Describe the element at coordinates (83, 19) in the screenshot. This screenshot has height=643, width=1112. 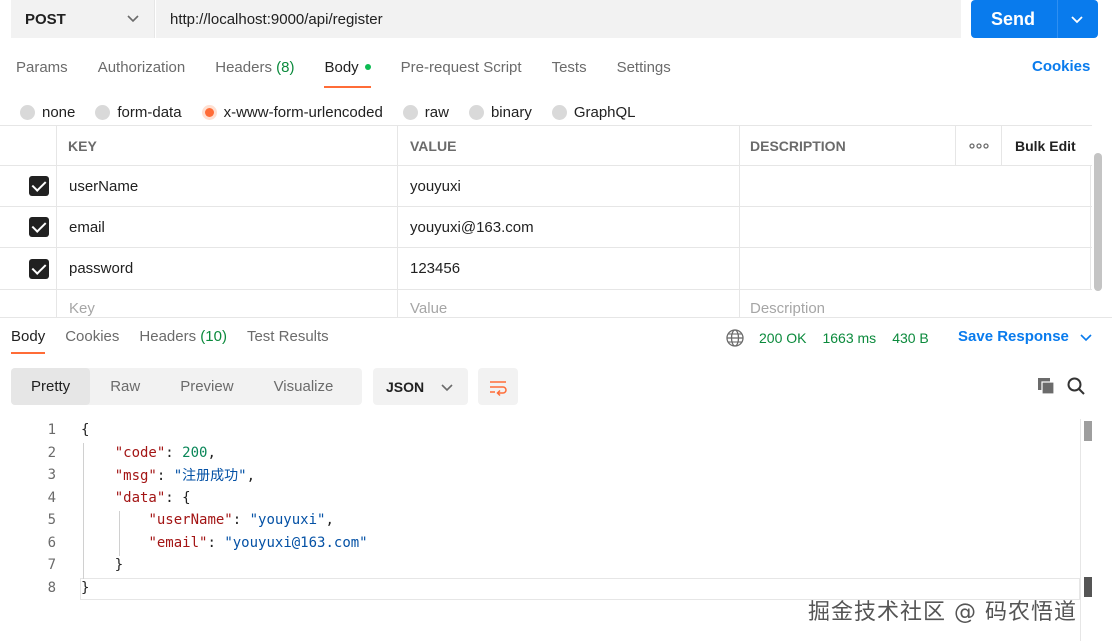
I see `method-select: POST` at that location.